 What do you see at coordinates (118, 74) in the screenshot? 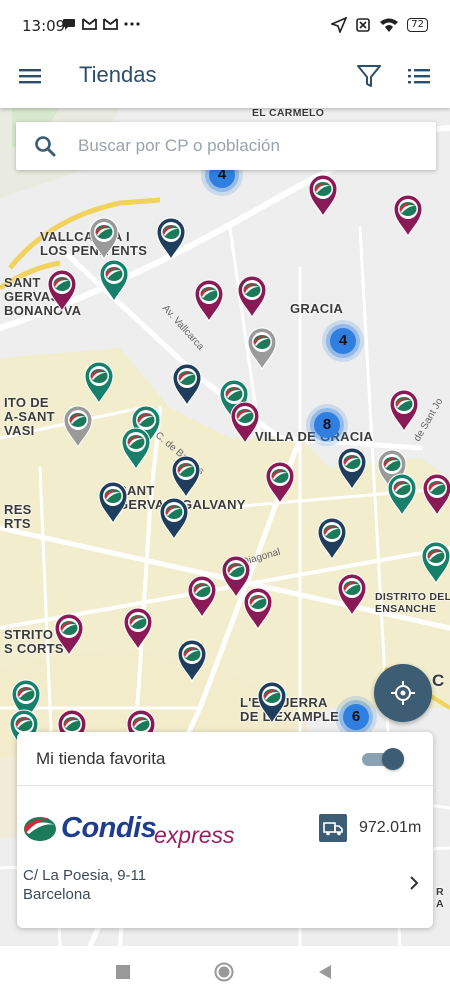
I see `page-title: Tiendas` at bounding box center [118, 74].